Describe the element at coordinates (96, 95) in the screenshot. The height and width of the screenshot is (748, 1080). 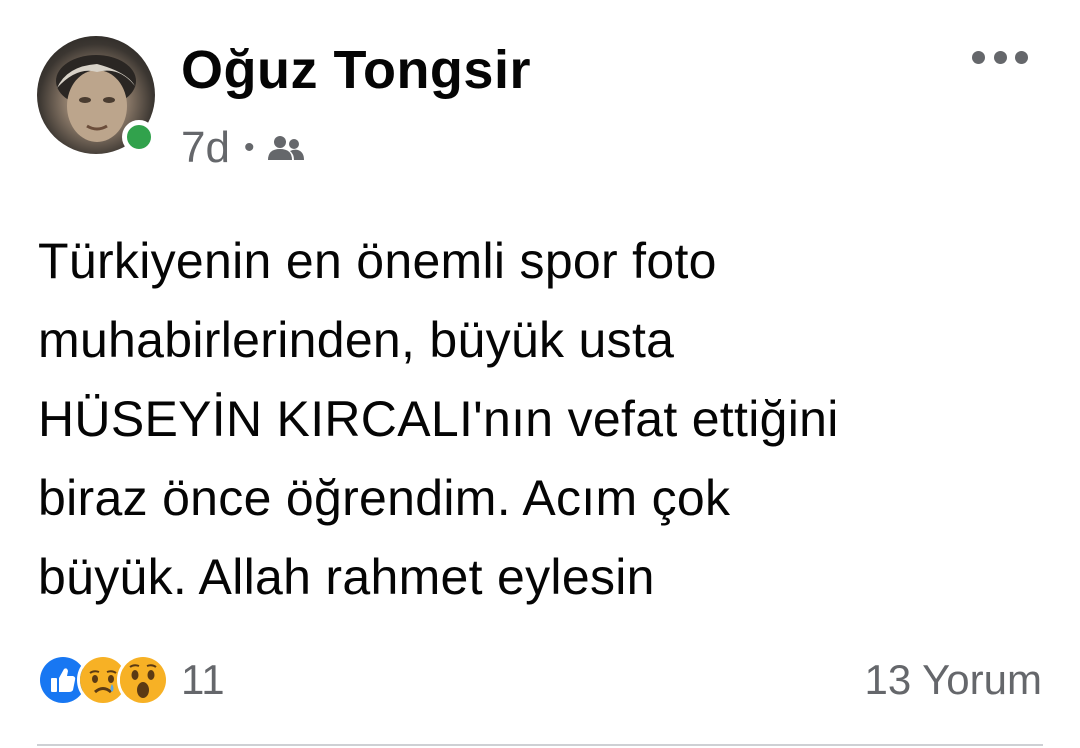
I see `avatar` at that location.